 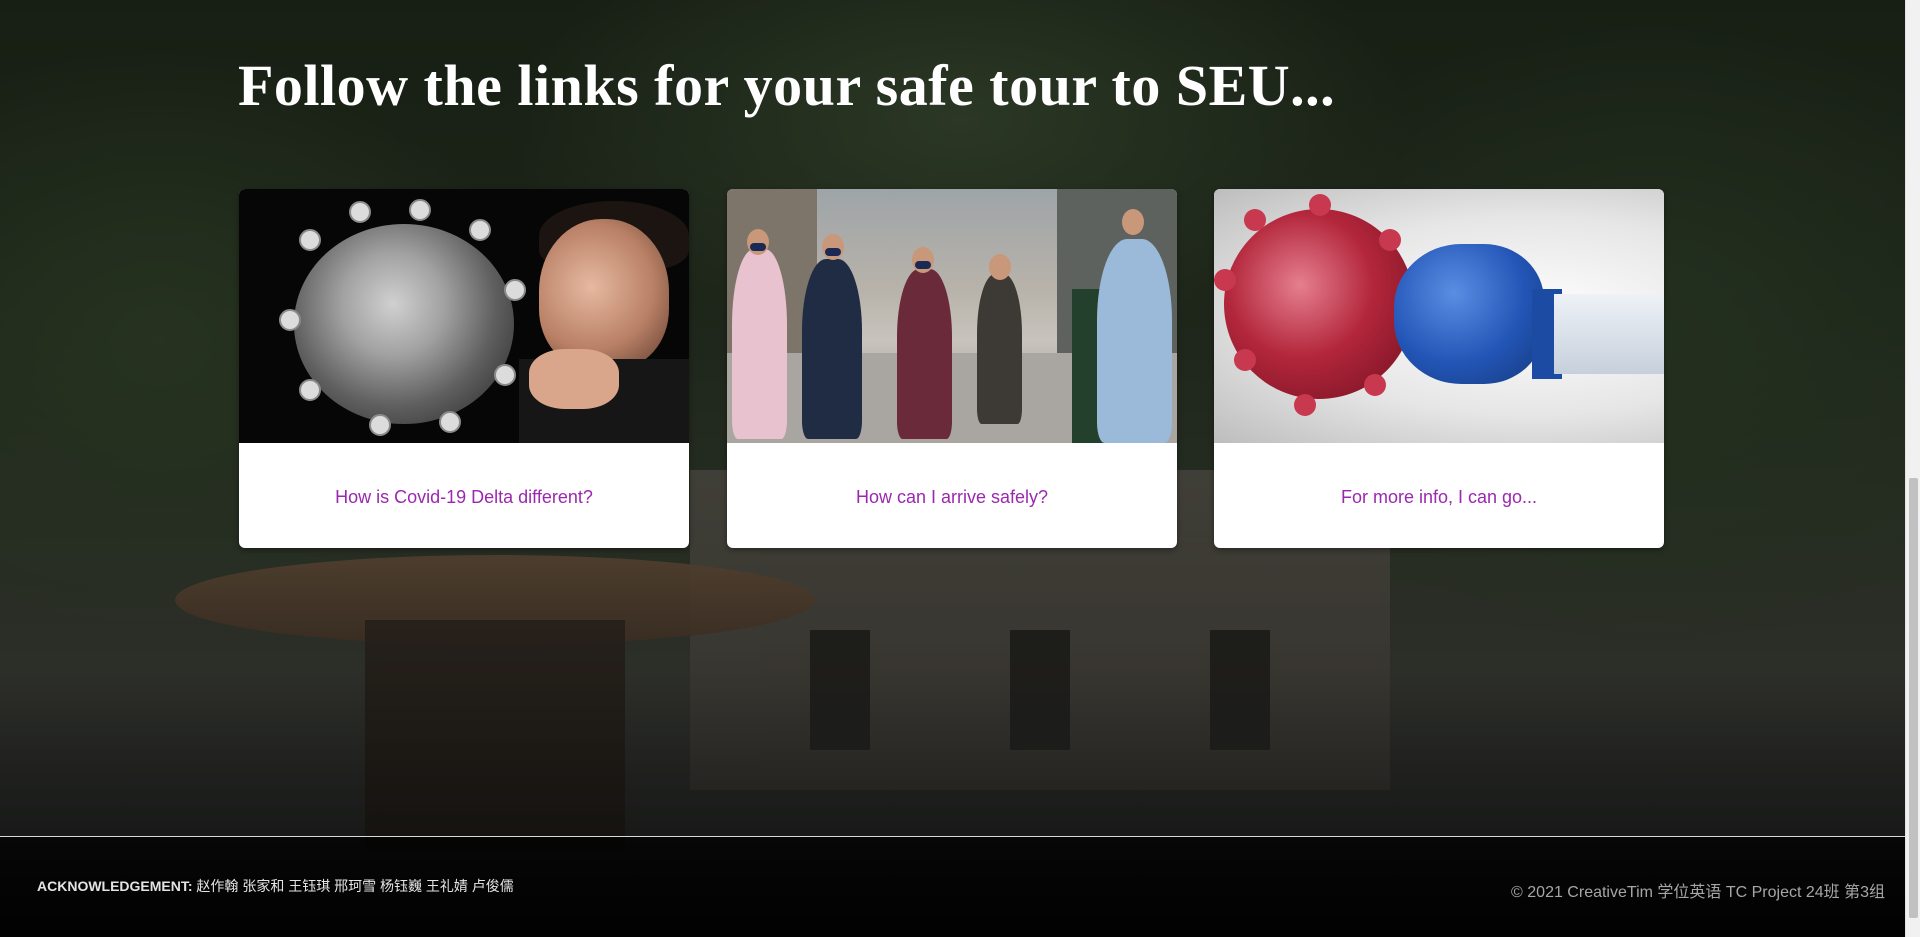 I want to click on glass-virus-sculpture-image, so click(x=464, y=316).